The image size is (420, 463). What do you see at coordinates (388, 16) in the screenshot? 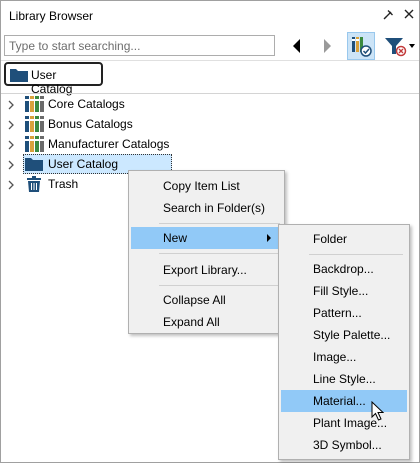
I see `pin-icon` at bounding box center [388, 16].